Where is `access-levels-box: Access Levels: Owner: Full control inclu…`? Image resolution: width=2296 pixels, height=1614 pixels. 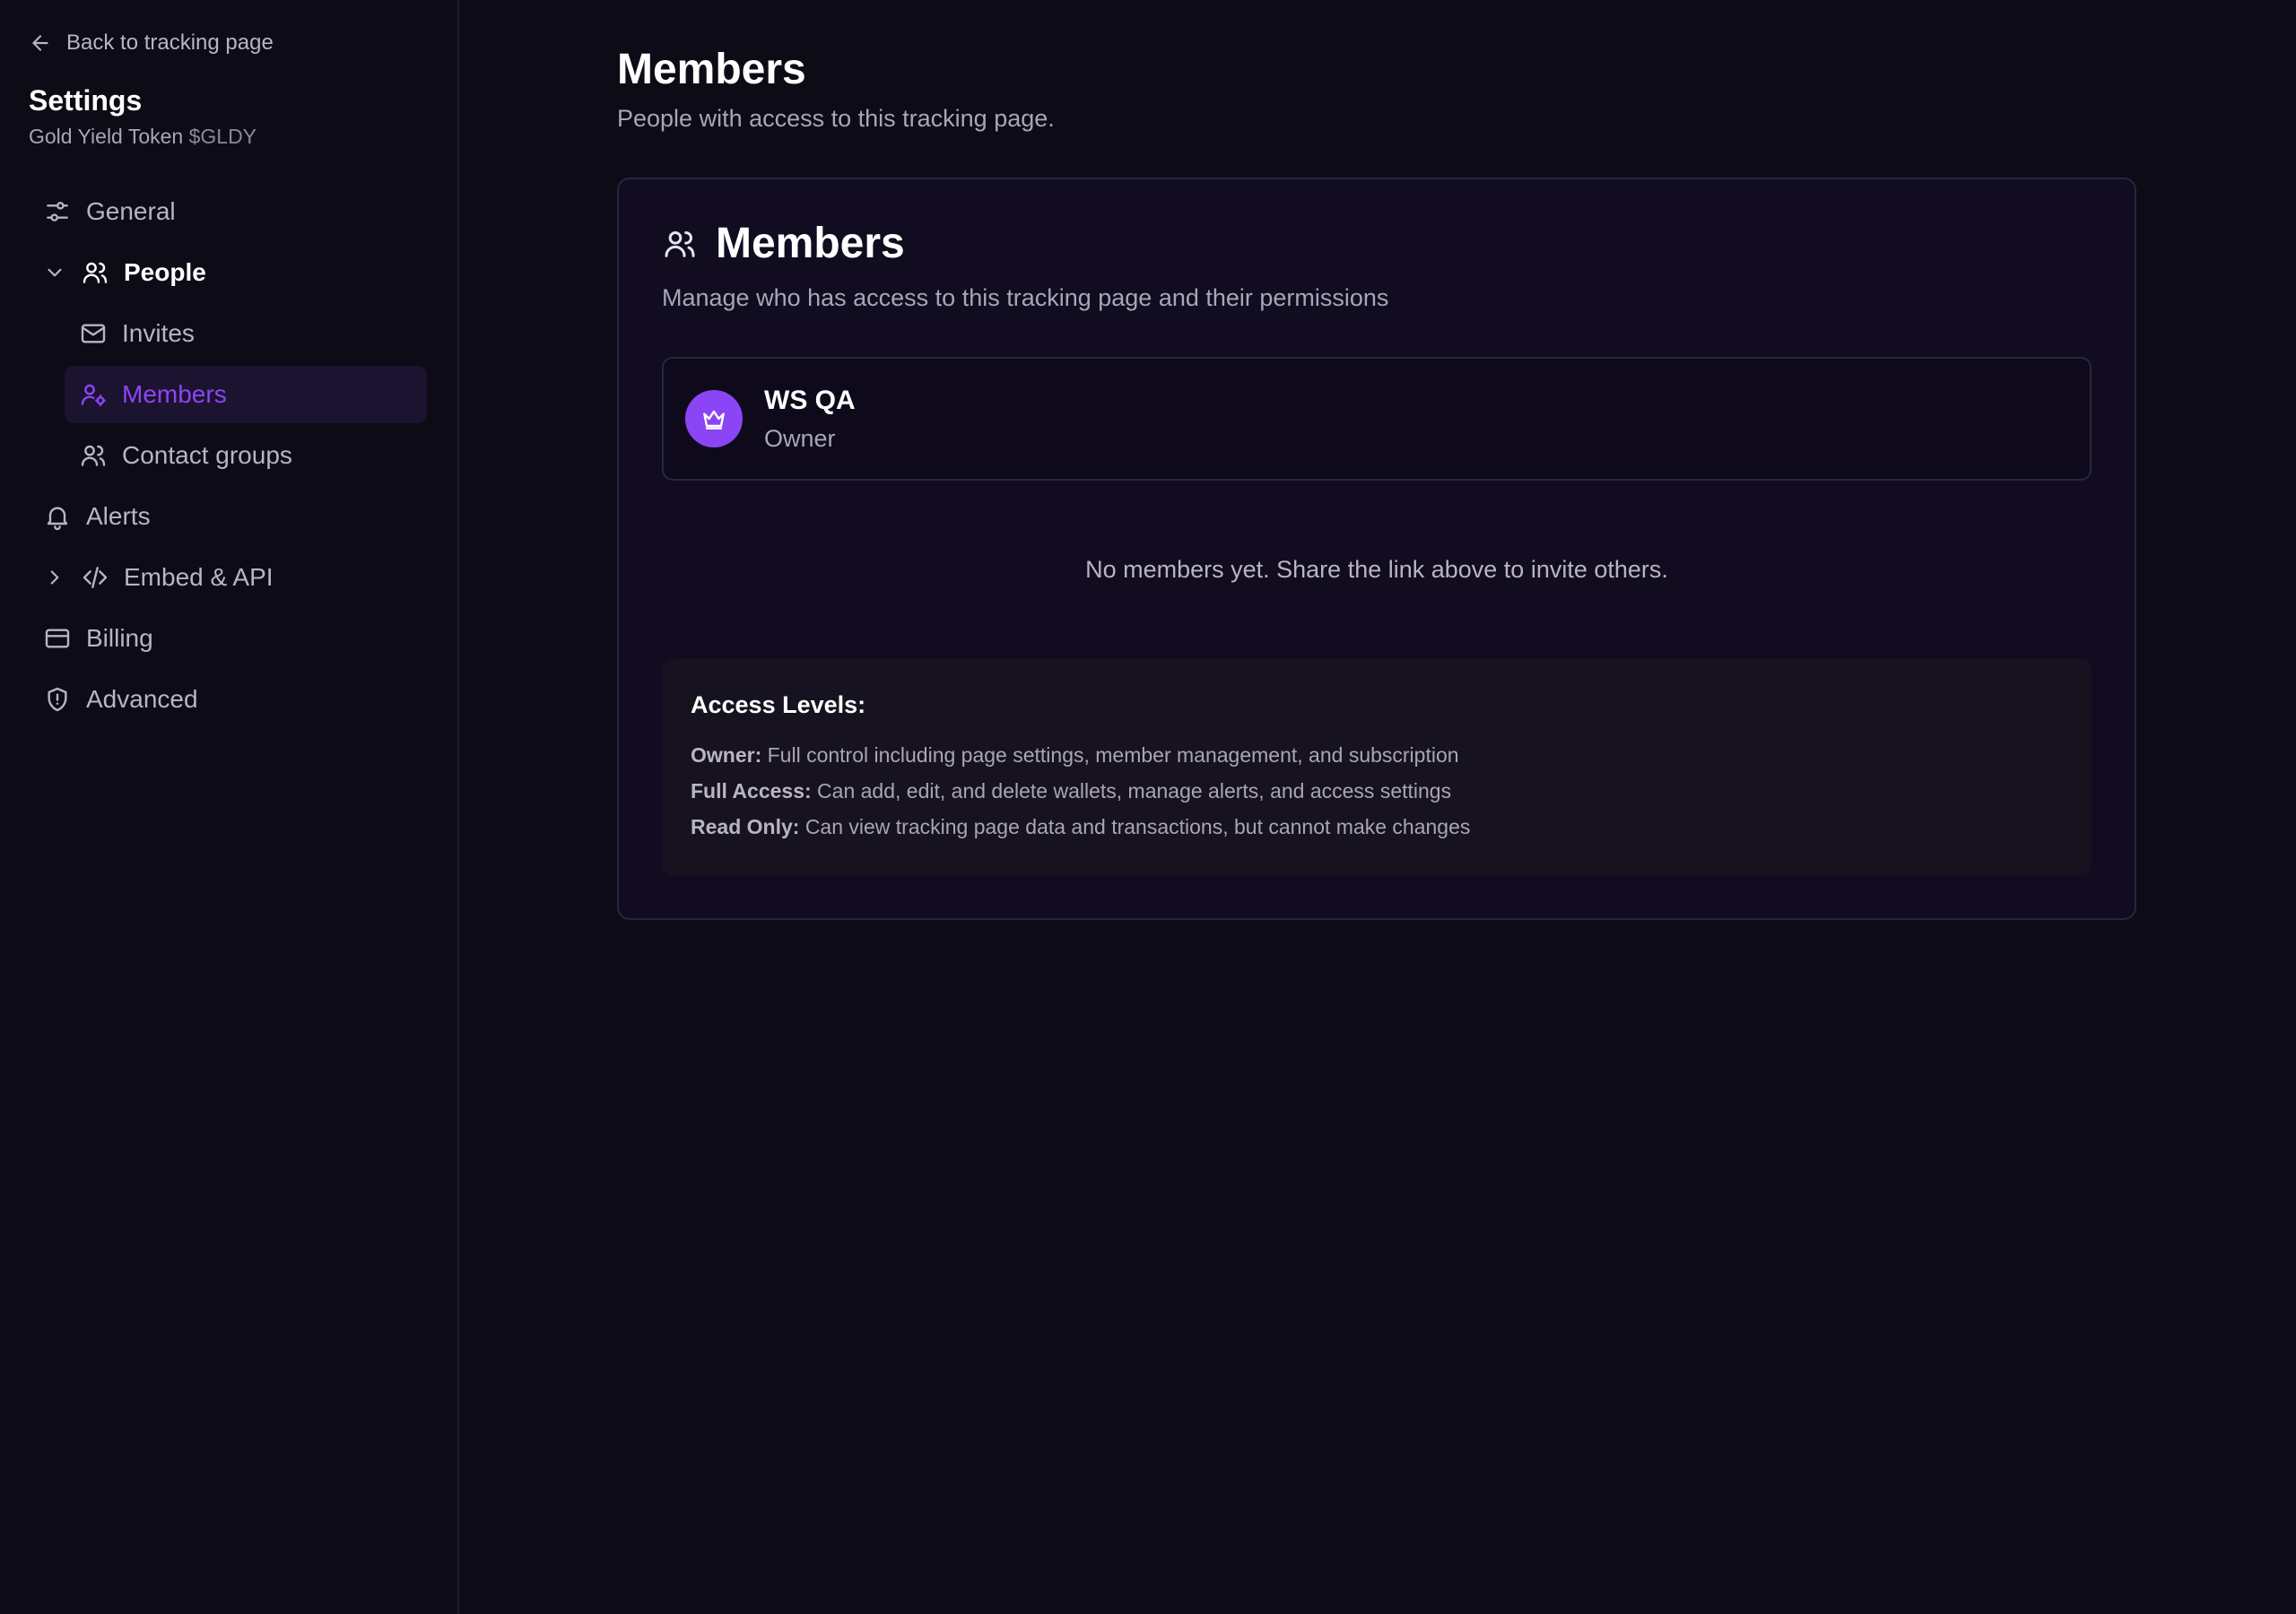 access-levels-box: Access Levels: Owner: Full control inclu… is located at coordinates (1377, 767).